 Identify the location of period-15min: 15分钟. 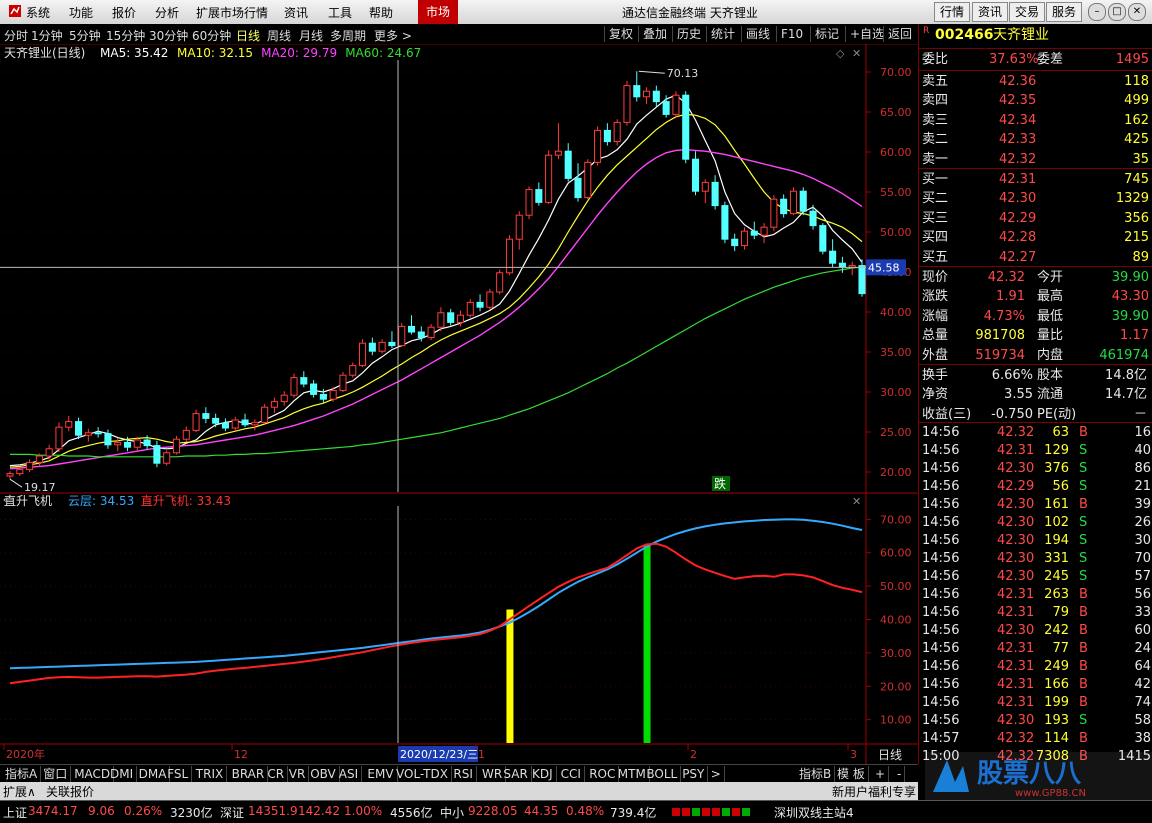
(125, 35).